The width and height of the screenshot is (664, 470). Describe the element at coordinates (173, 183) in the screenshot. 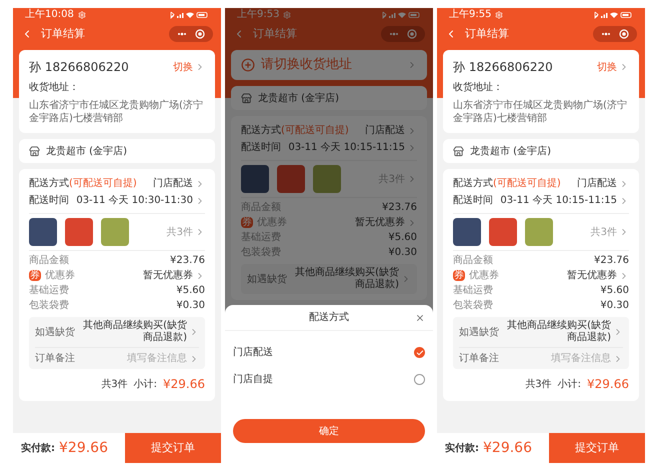

I see `delivery-value: 门店配送` at that location.